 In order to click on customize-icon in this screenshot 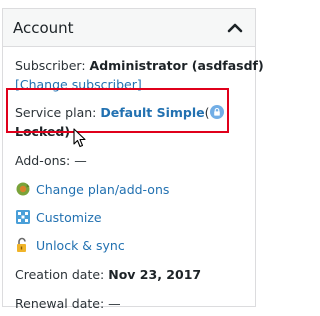, I will do `click(23, 217)`.